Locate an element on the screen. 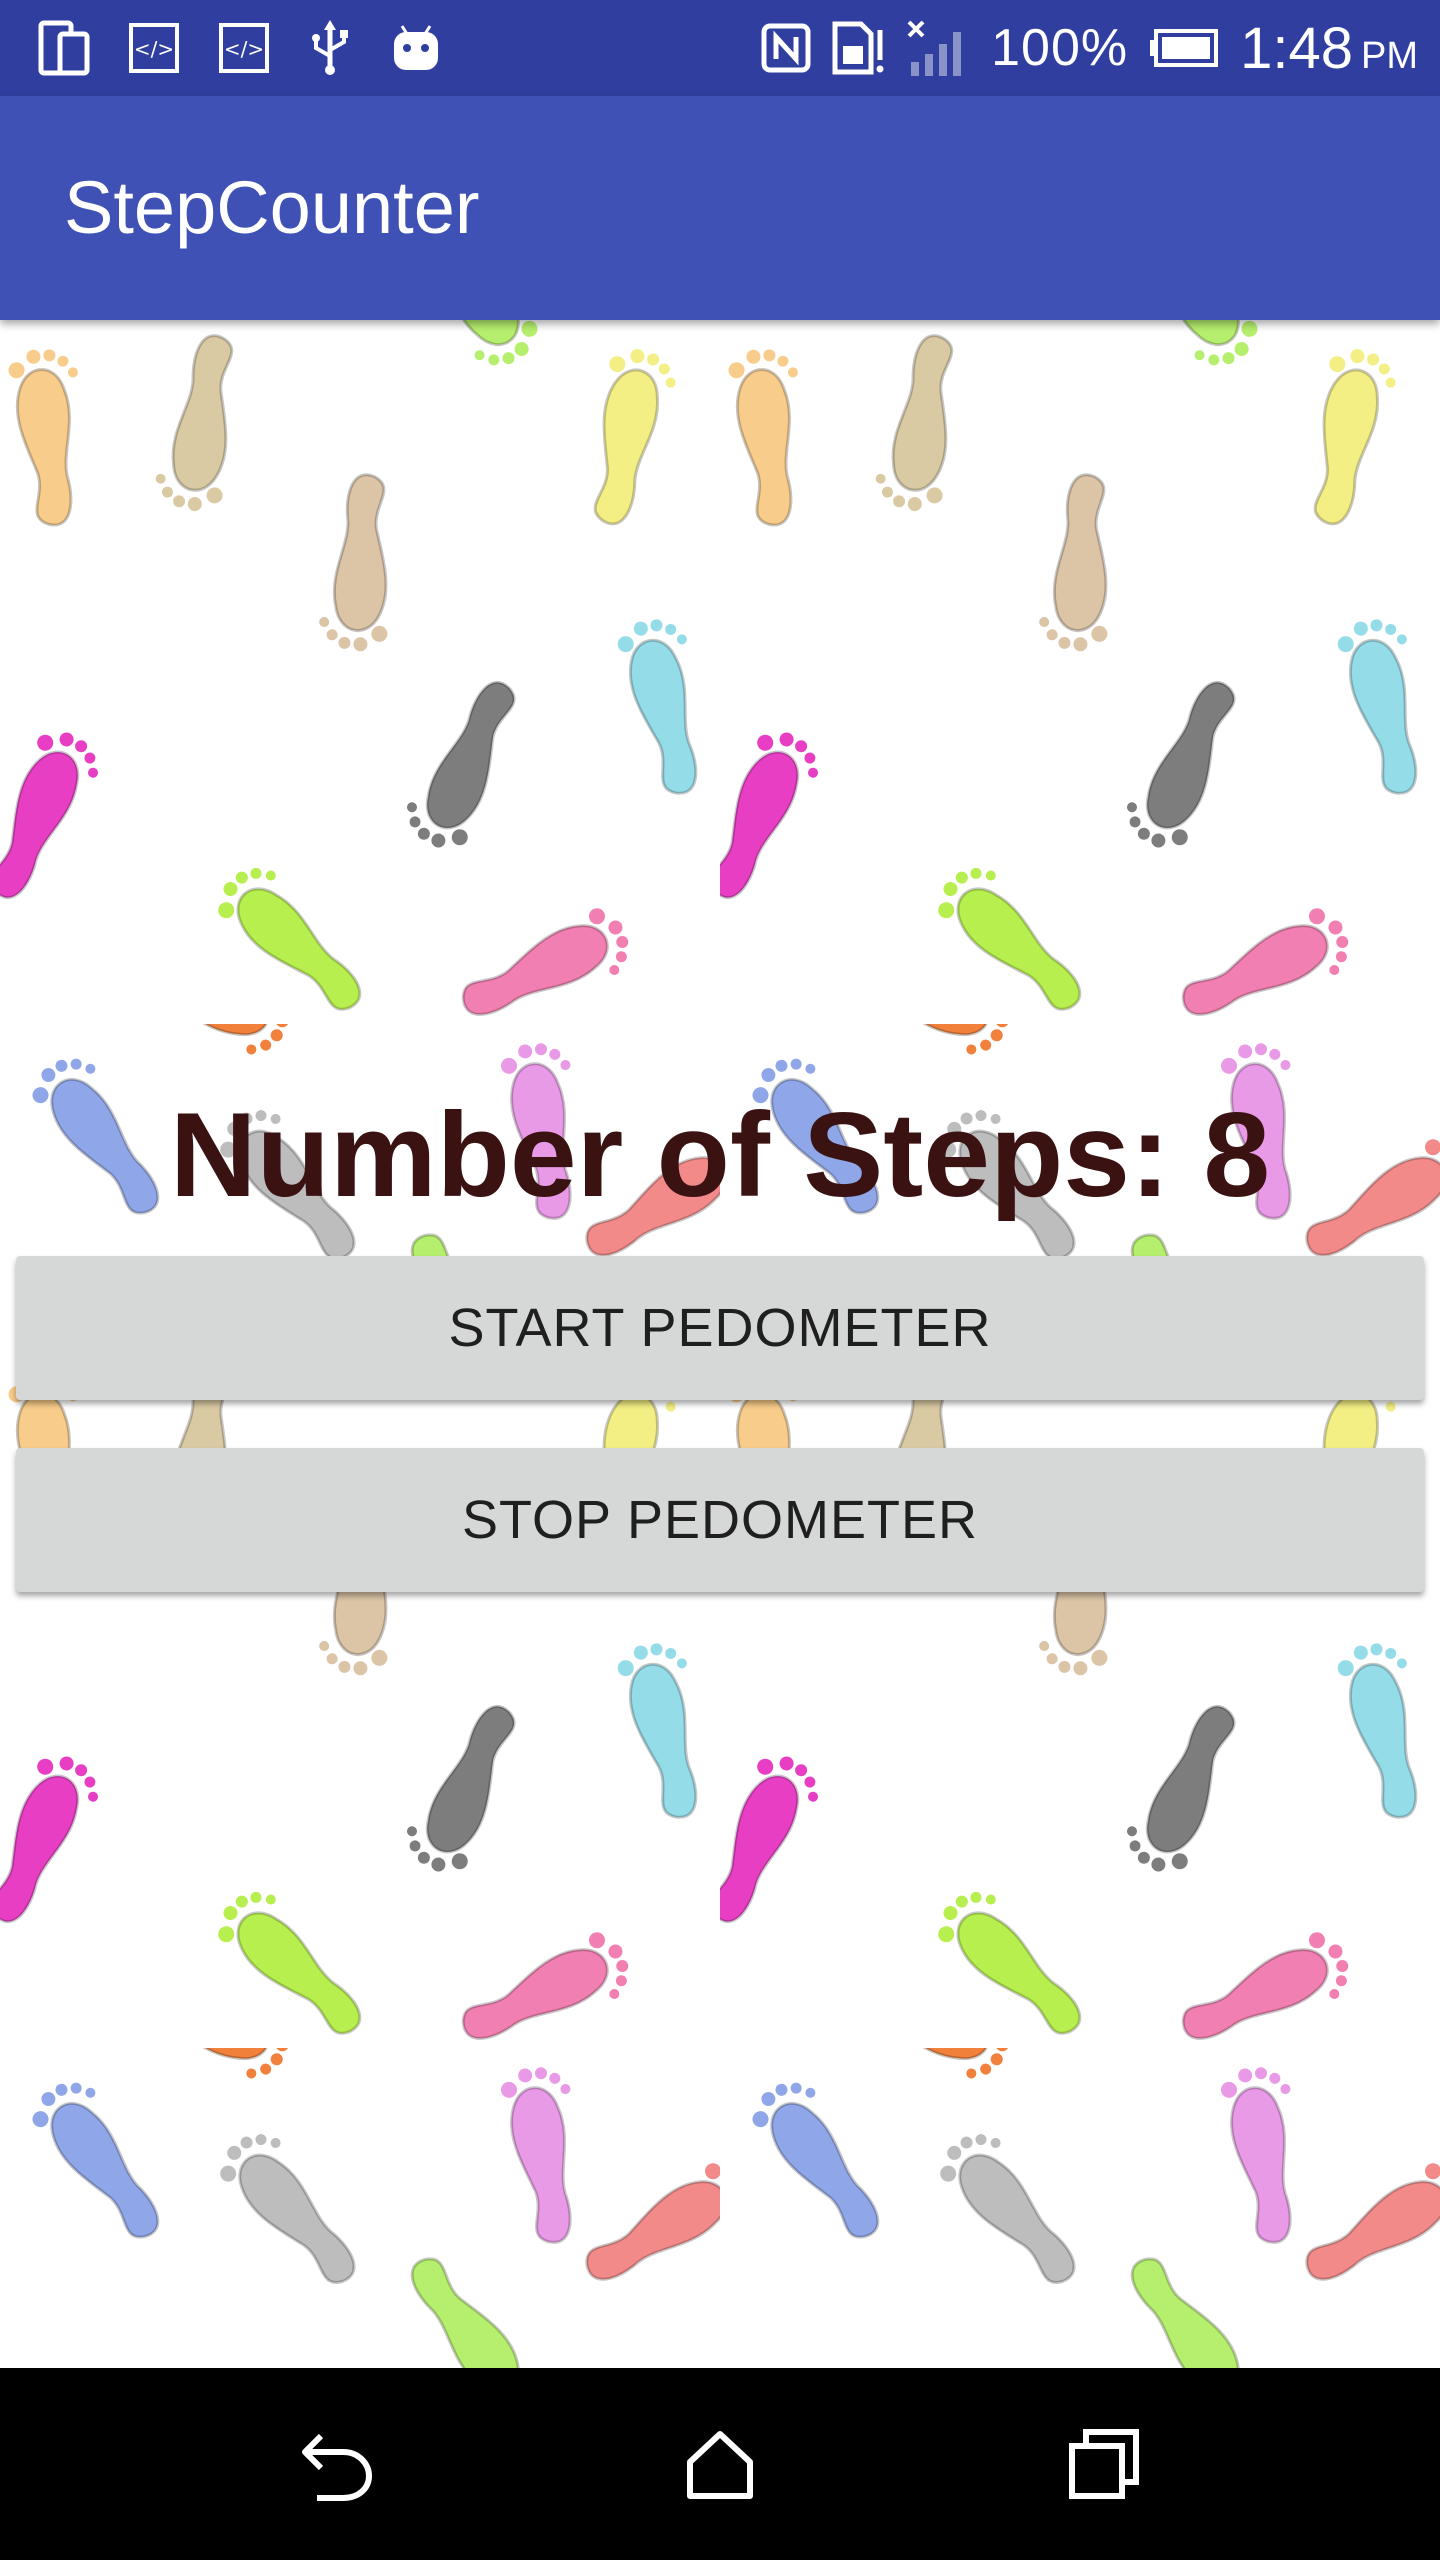 The width and height of the screenshot is (1440, 2560). home-icon is located at coordinates (720, 2465).